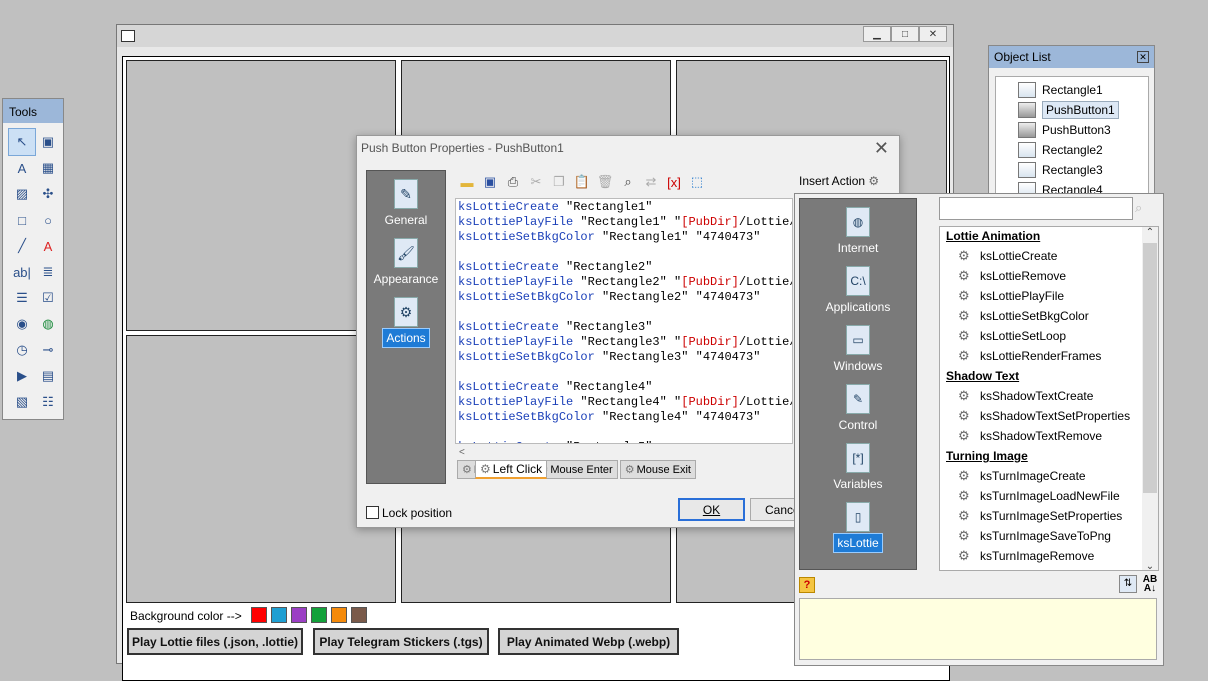 The height and width of the screenshot is (681, 1208). I want to click on object-list-item: Rectangle3, so click(1060, 170).